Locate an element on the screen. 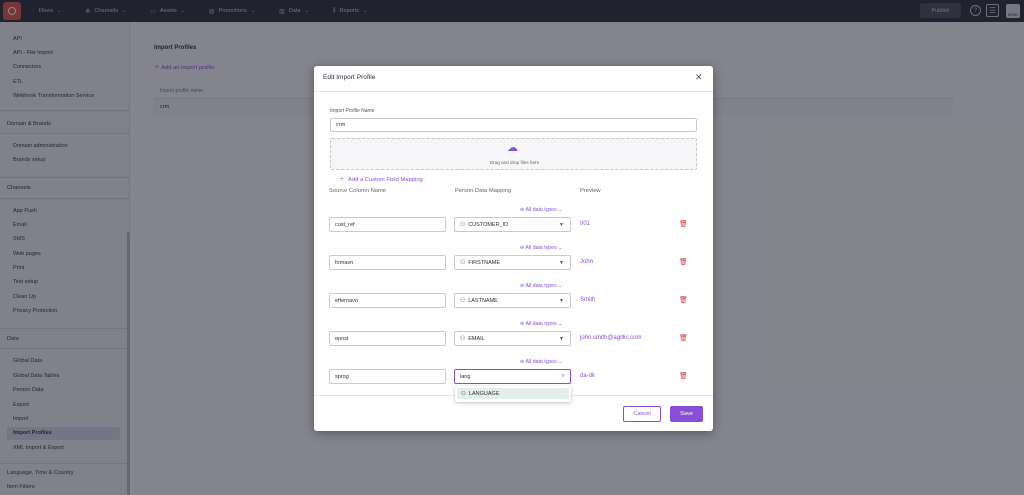 This screenshot has height=495, width=1024. drop-zone-text: Drag and drop files here is located at coordinates (514, 162).